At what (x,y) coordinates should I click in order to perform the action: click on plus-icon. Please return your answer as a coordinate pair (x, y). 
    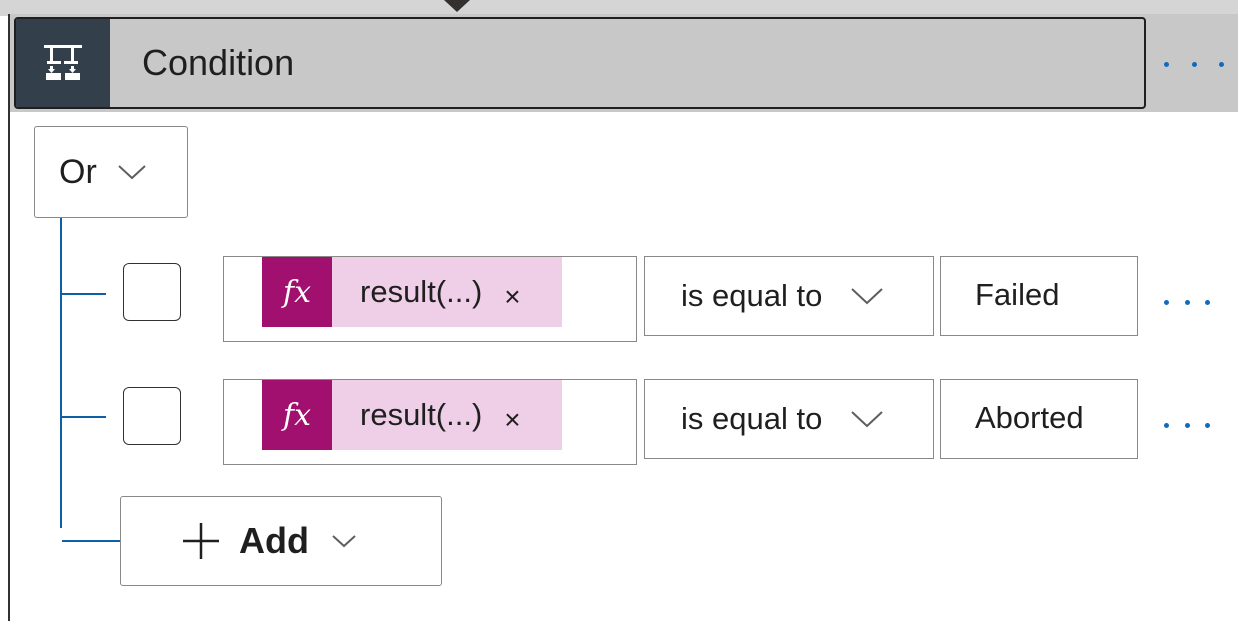
    Looking at the image, I should click on (201, 541).